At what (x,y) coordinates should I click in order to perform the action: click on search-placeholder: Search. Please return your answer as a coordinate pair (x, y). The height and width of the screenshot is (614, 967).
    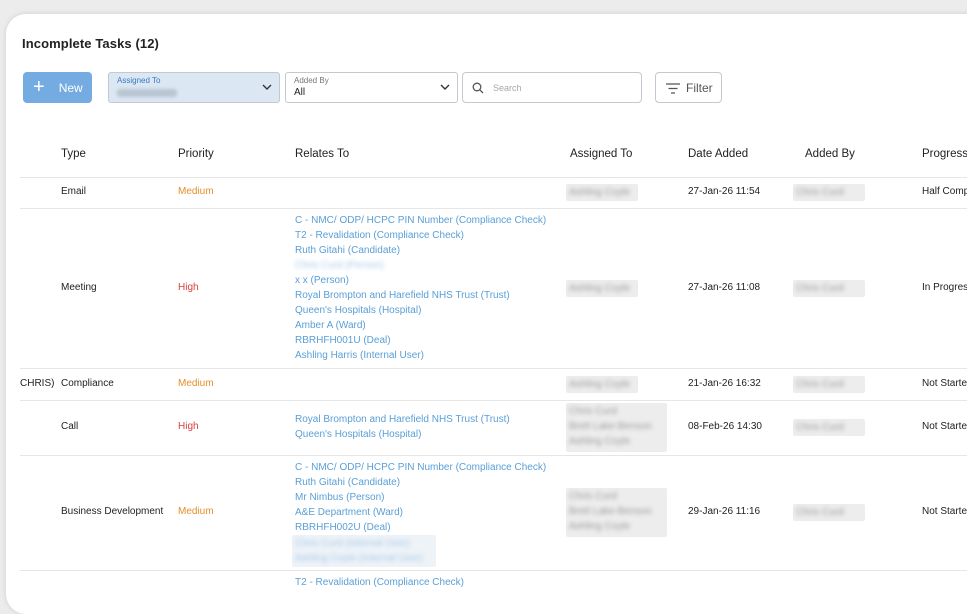
    Looking at the image, I should click on (507, 88).